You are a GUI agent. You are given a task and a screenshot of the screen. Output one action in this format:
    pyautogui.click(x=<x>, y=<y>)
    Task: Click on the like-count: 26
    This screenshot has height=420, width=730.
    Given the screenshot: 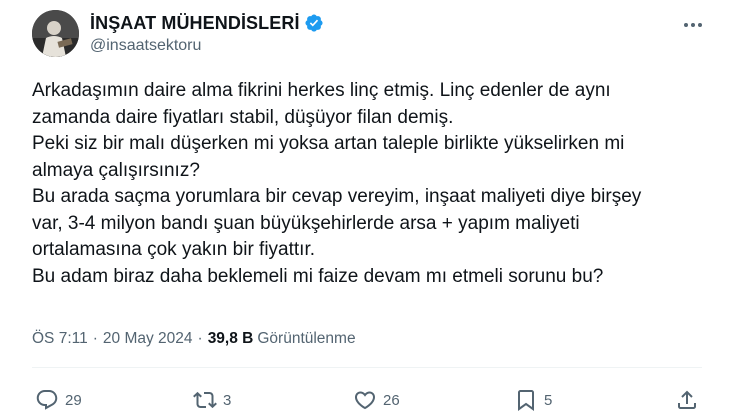 What is the action you would take?
    pyautogui.click(x=391, y=400)
    